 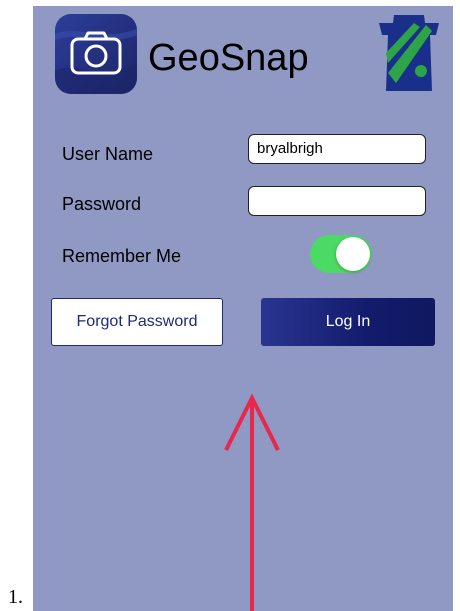 I want to click on log-in-button: Log In, so click(x=348, y=322).